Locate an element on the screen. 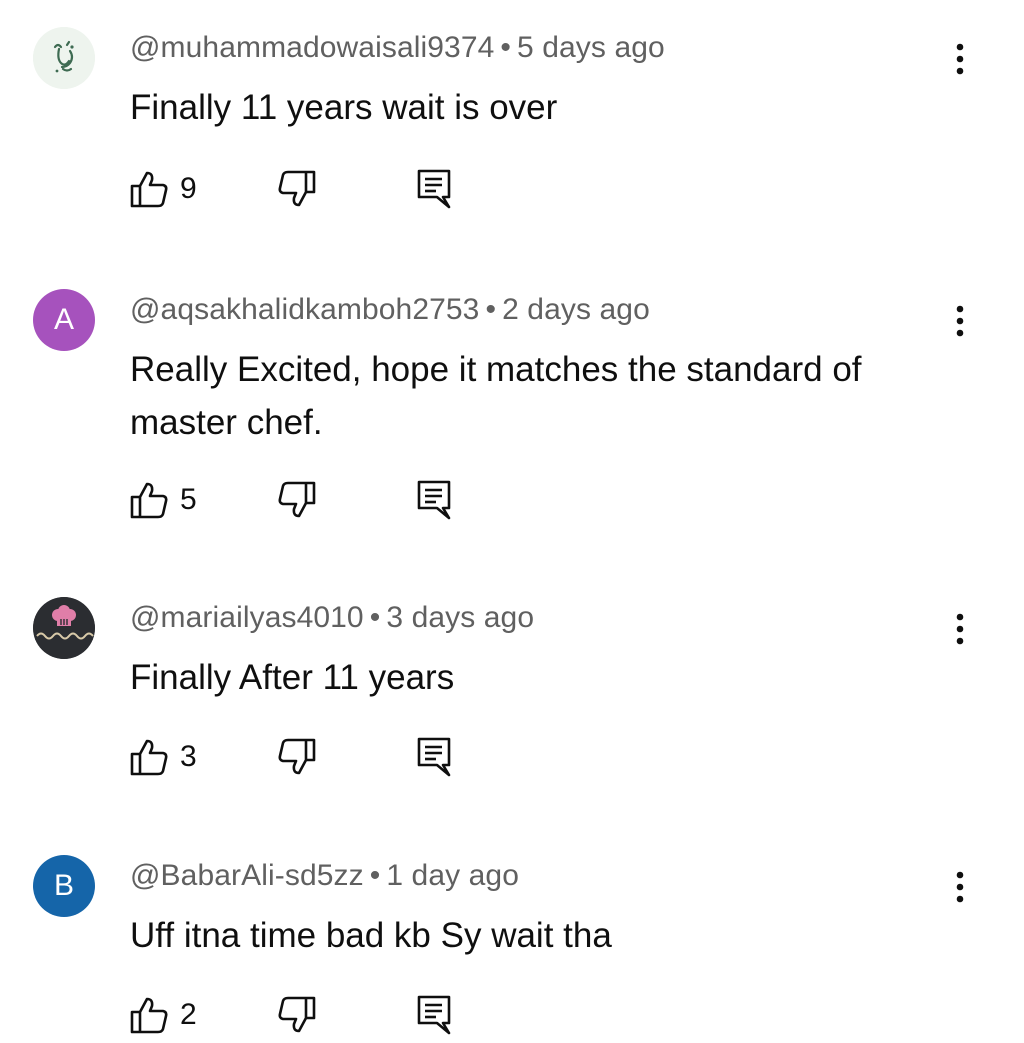  like-count: 5 is located at coordinates (188, 499).